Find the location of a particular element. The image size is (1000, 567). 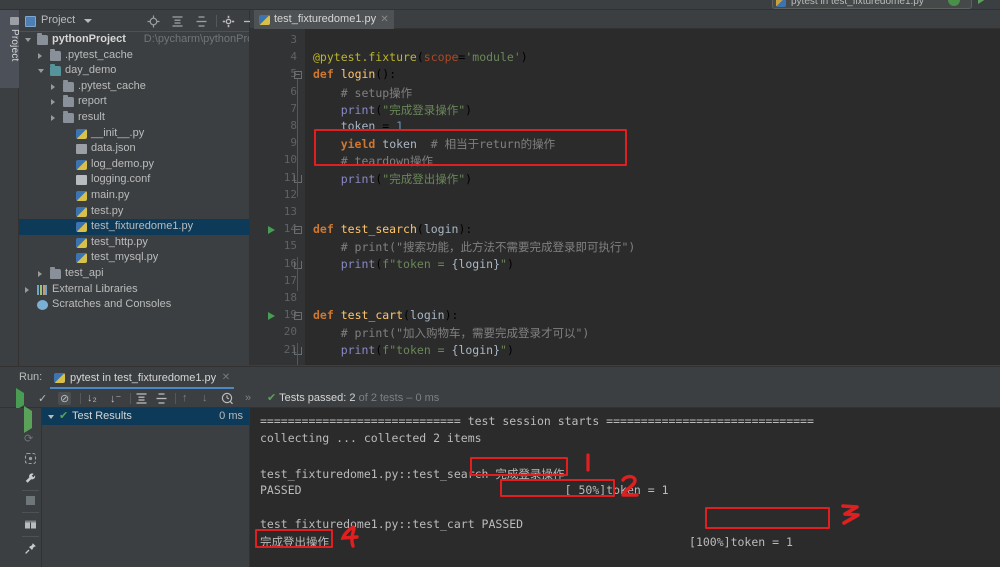

tree-item-label: test_api is located at coordinates (84, 273).